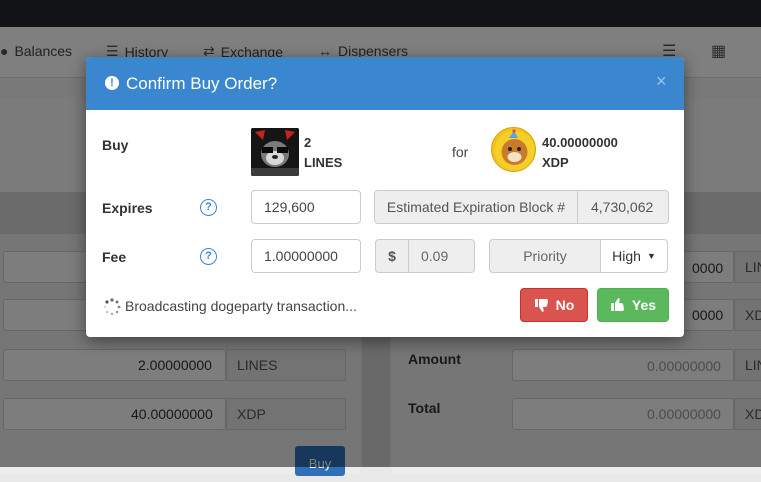 Image resolution: width=761 pixels, height=482 pixels. Describe the element at coordinates (651, 256) in the screenshot. I see `caret-down-icon: ▼` at that location.